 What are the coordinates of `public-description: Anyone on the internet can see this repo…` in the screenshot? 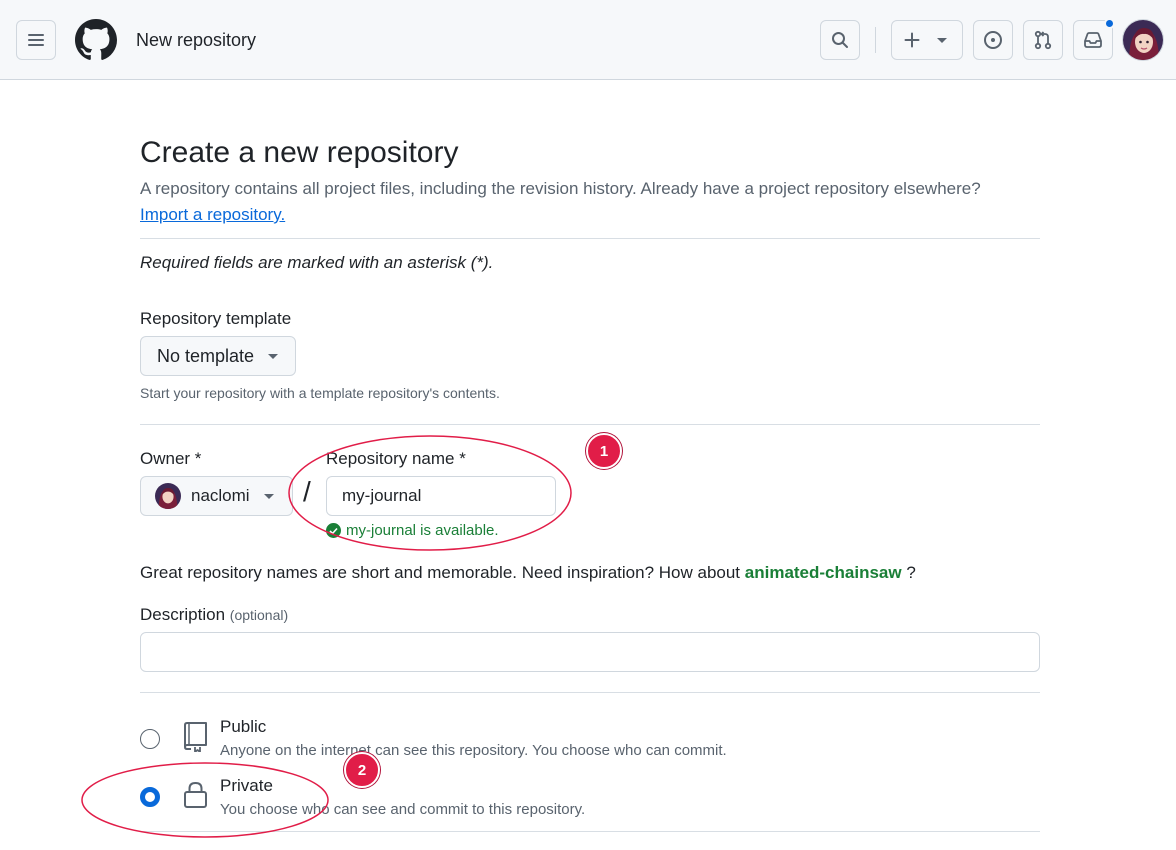 It's located at (473, 750).